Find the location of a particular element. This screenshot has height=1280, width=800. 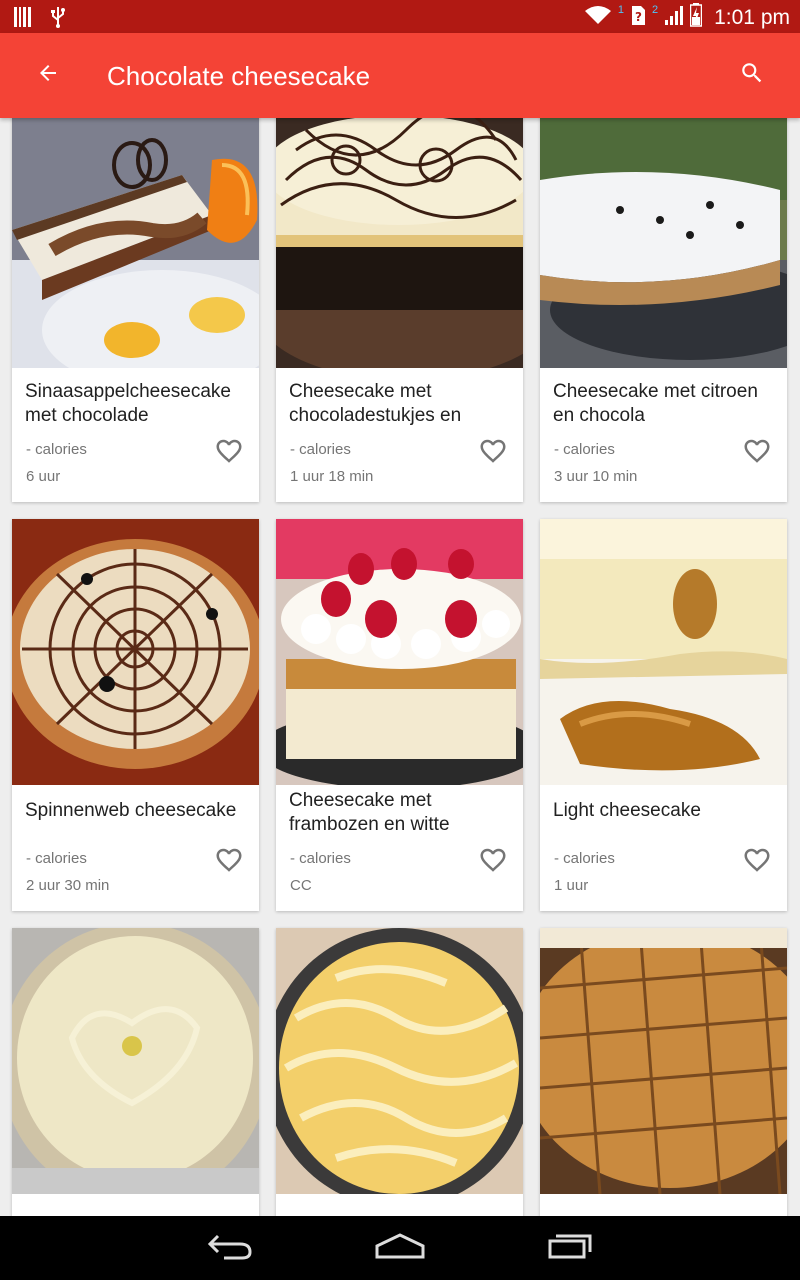

nav-back-button is located at coordinates (230, 1248).